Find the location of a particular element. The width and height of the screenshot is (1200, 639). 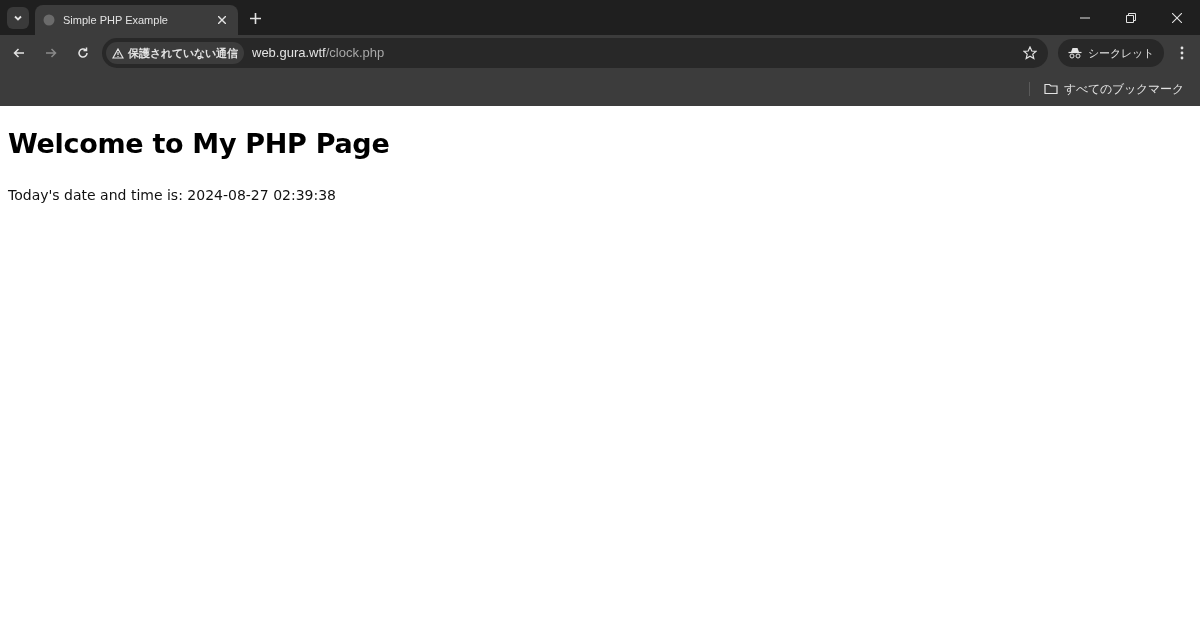

incognito-icon is located at coordinates (1075, 53).